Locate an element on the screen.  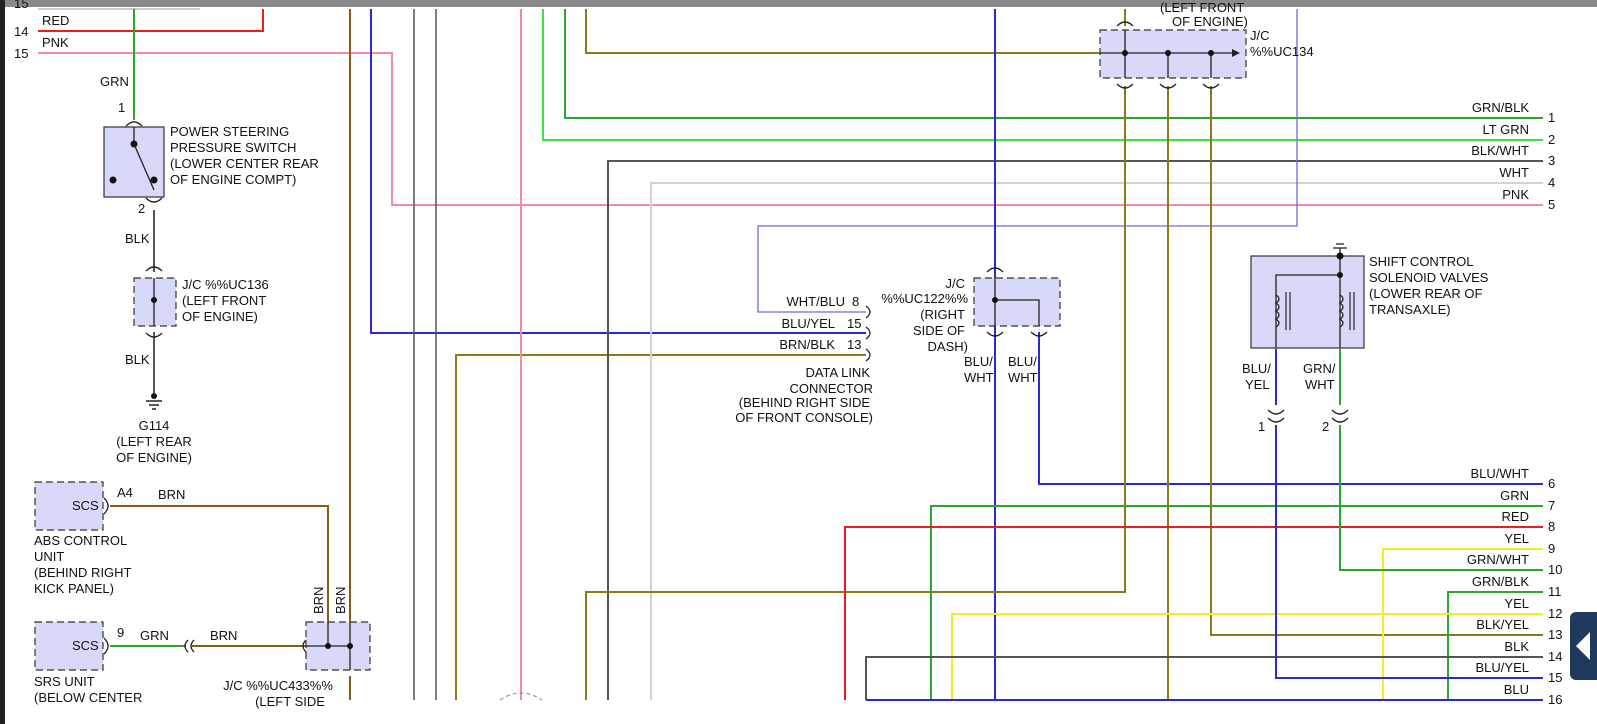
solenoid-pin2: 2 is located at coordinates (1325, 426).